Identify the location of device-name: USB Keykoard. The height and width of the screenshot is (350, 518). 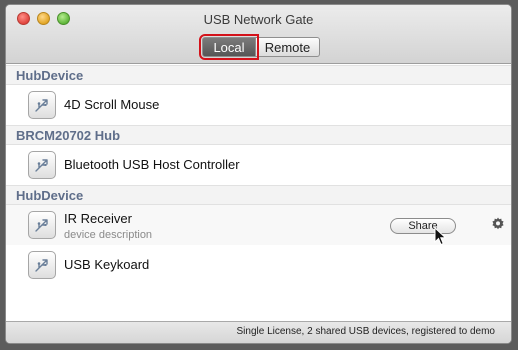
(107, 264).